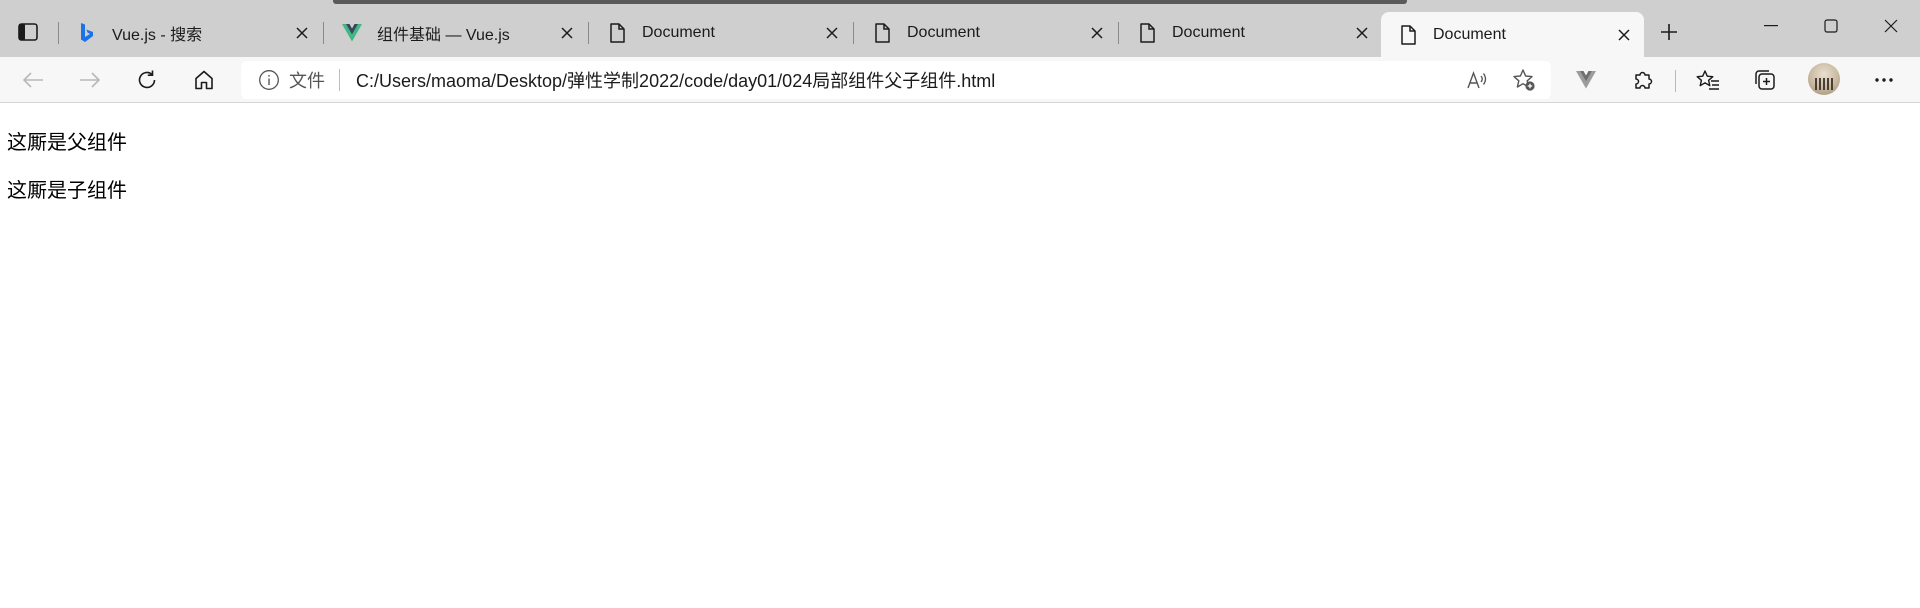 This screenshot has height=608, width=1920. I want to click on tab-document-1: Document, so click(721, 32).